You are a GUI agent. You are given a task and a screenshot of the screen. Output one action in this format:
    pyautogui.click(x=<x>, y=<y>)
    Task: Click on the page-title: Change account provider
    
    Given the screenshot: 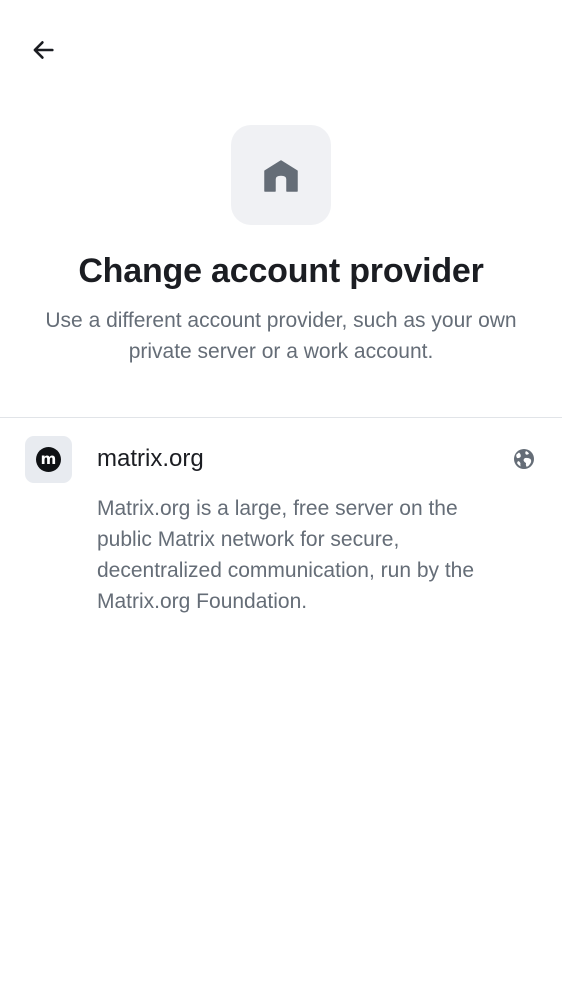 What is the action you would take?
    pyautogui.click(x=281, y=271)
    